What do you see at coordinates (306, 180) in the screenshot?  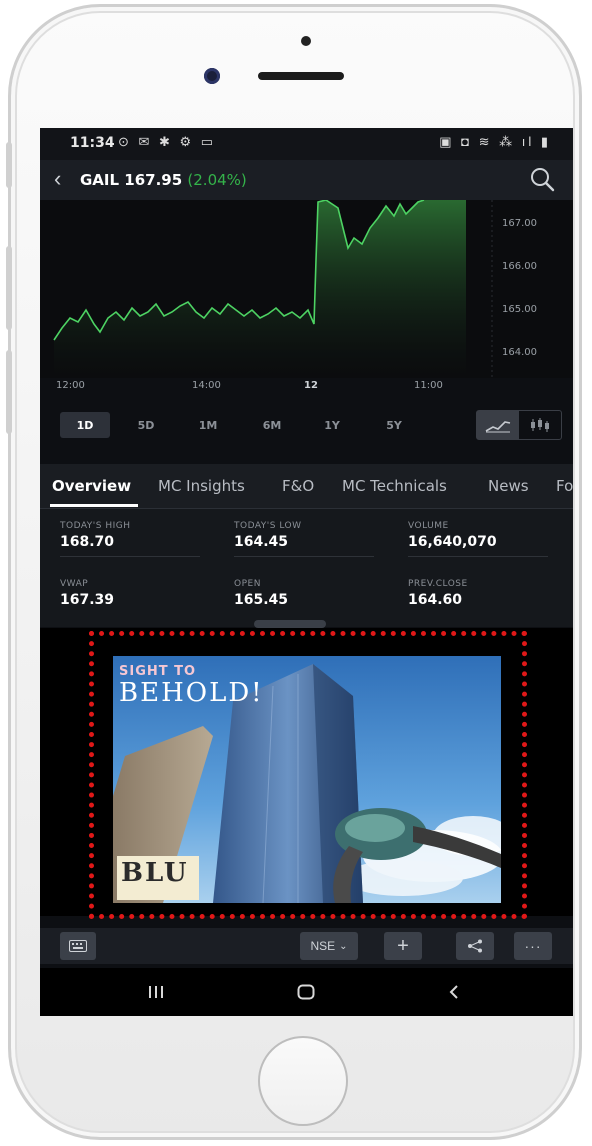 I see `app-header: ‹ GAIL 167.95 (2.04%)` at bounding box center [306, 180].